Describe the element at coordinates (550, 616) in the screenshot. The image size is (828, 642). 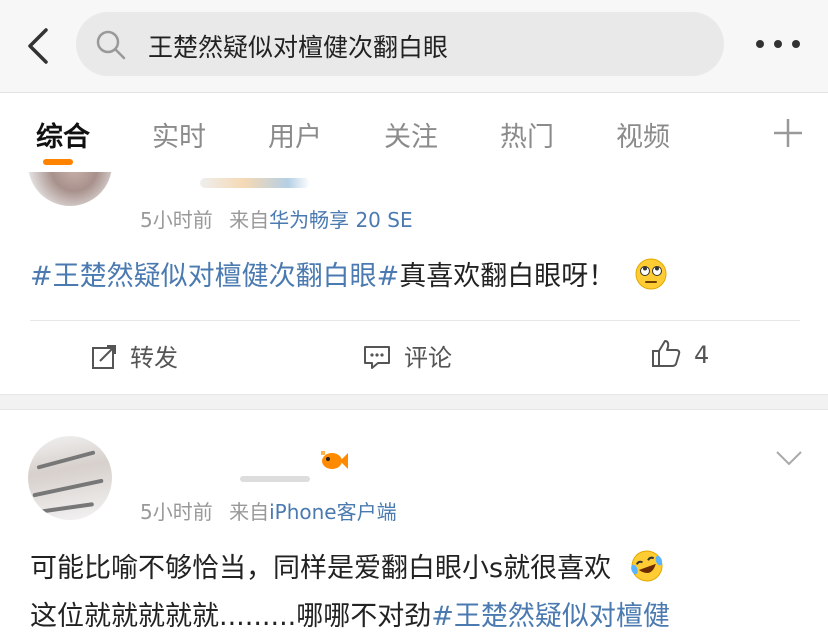
I see `hashtag-link: #王楚然疑似对檀健` at that location.